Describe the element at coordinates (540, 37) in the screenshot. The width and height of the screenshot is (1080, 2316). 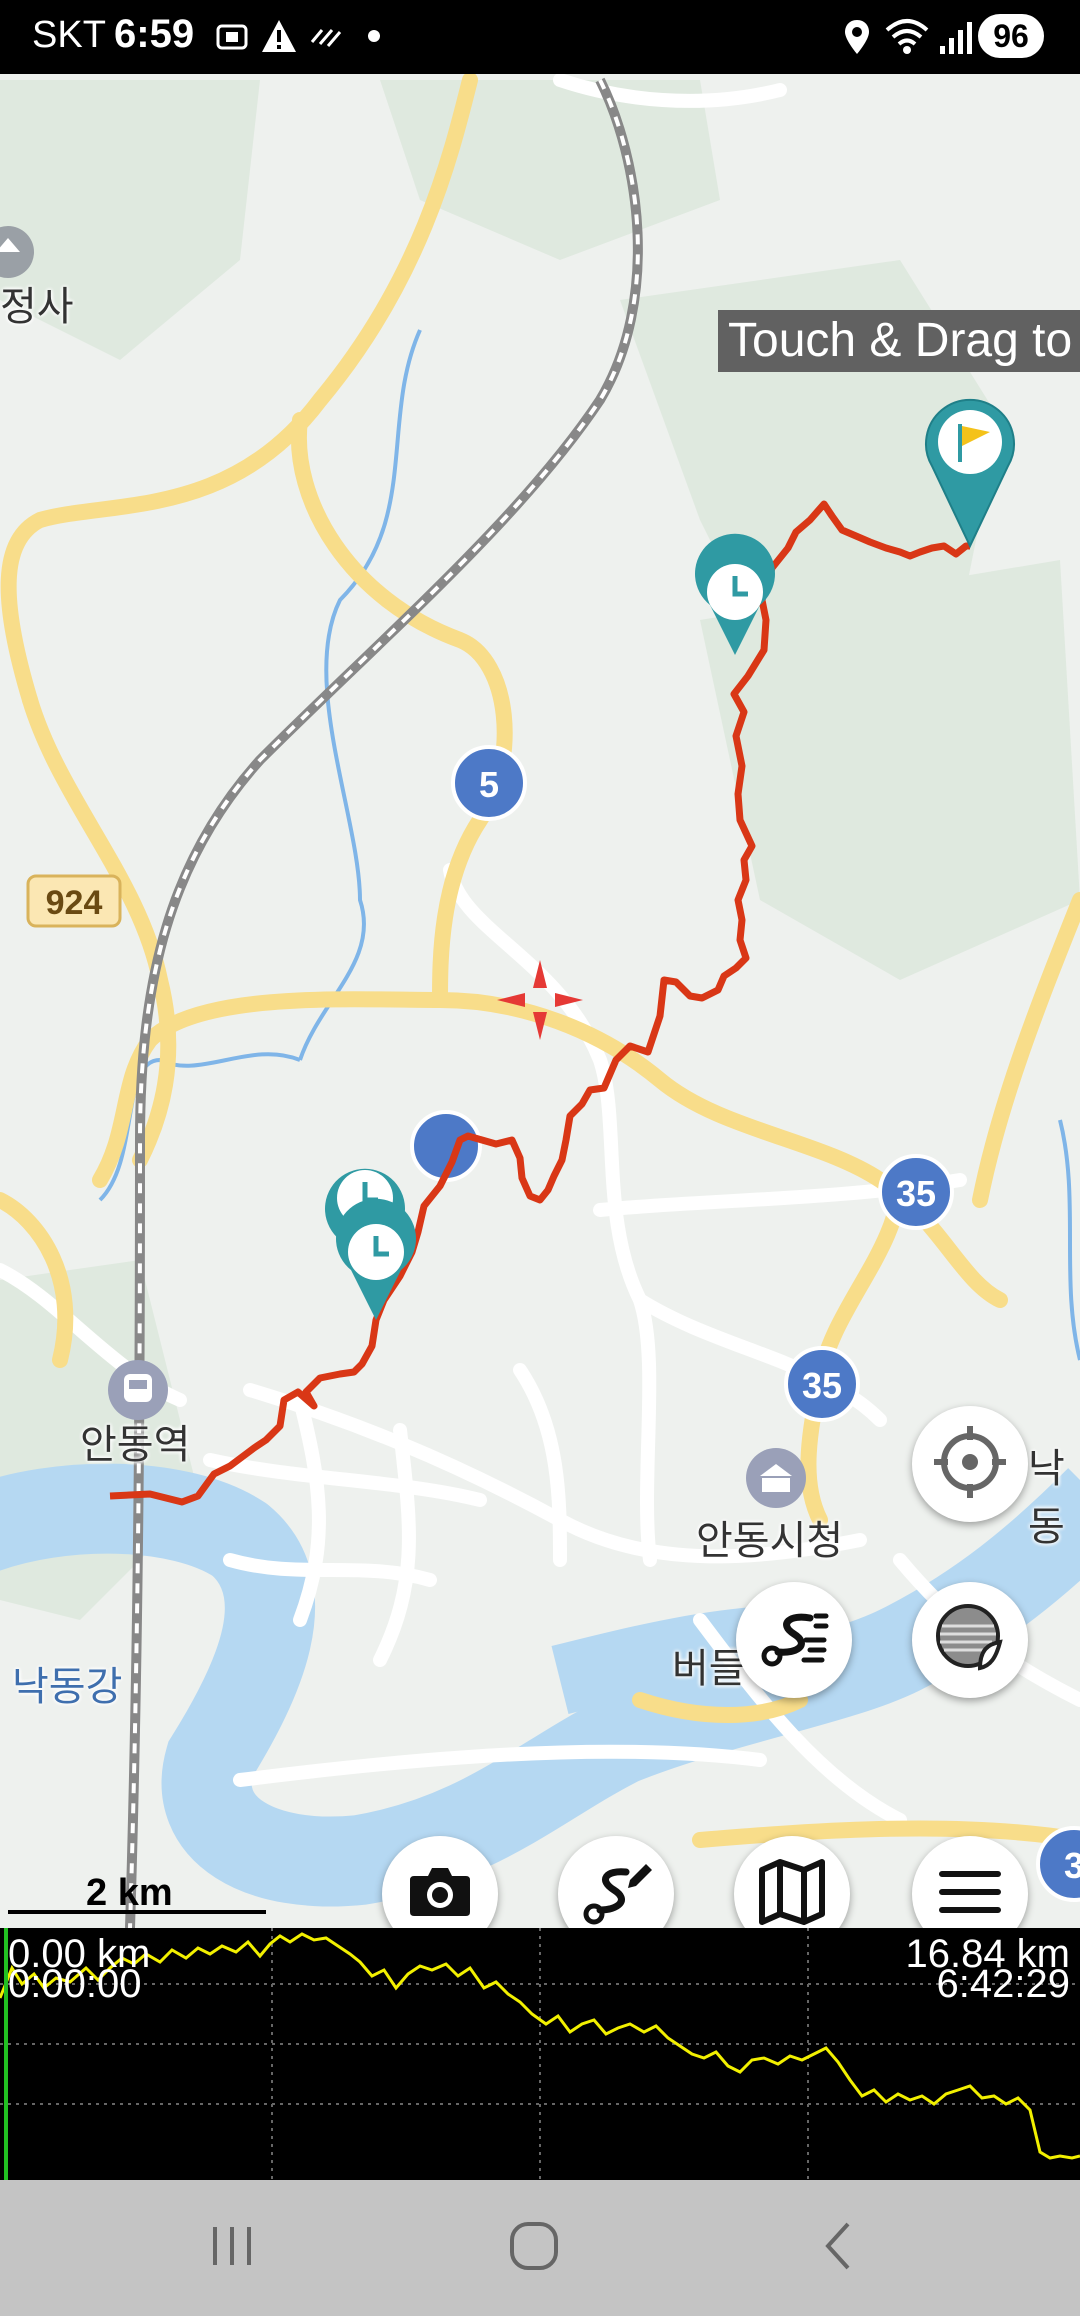
I see `status-bar: SKT 6:59 96` at that location.